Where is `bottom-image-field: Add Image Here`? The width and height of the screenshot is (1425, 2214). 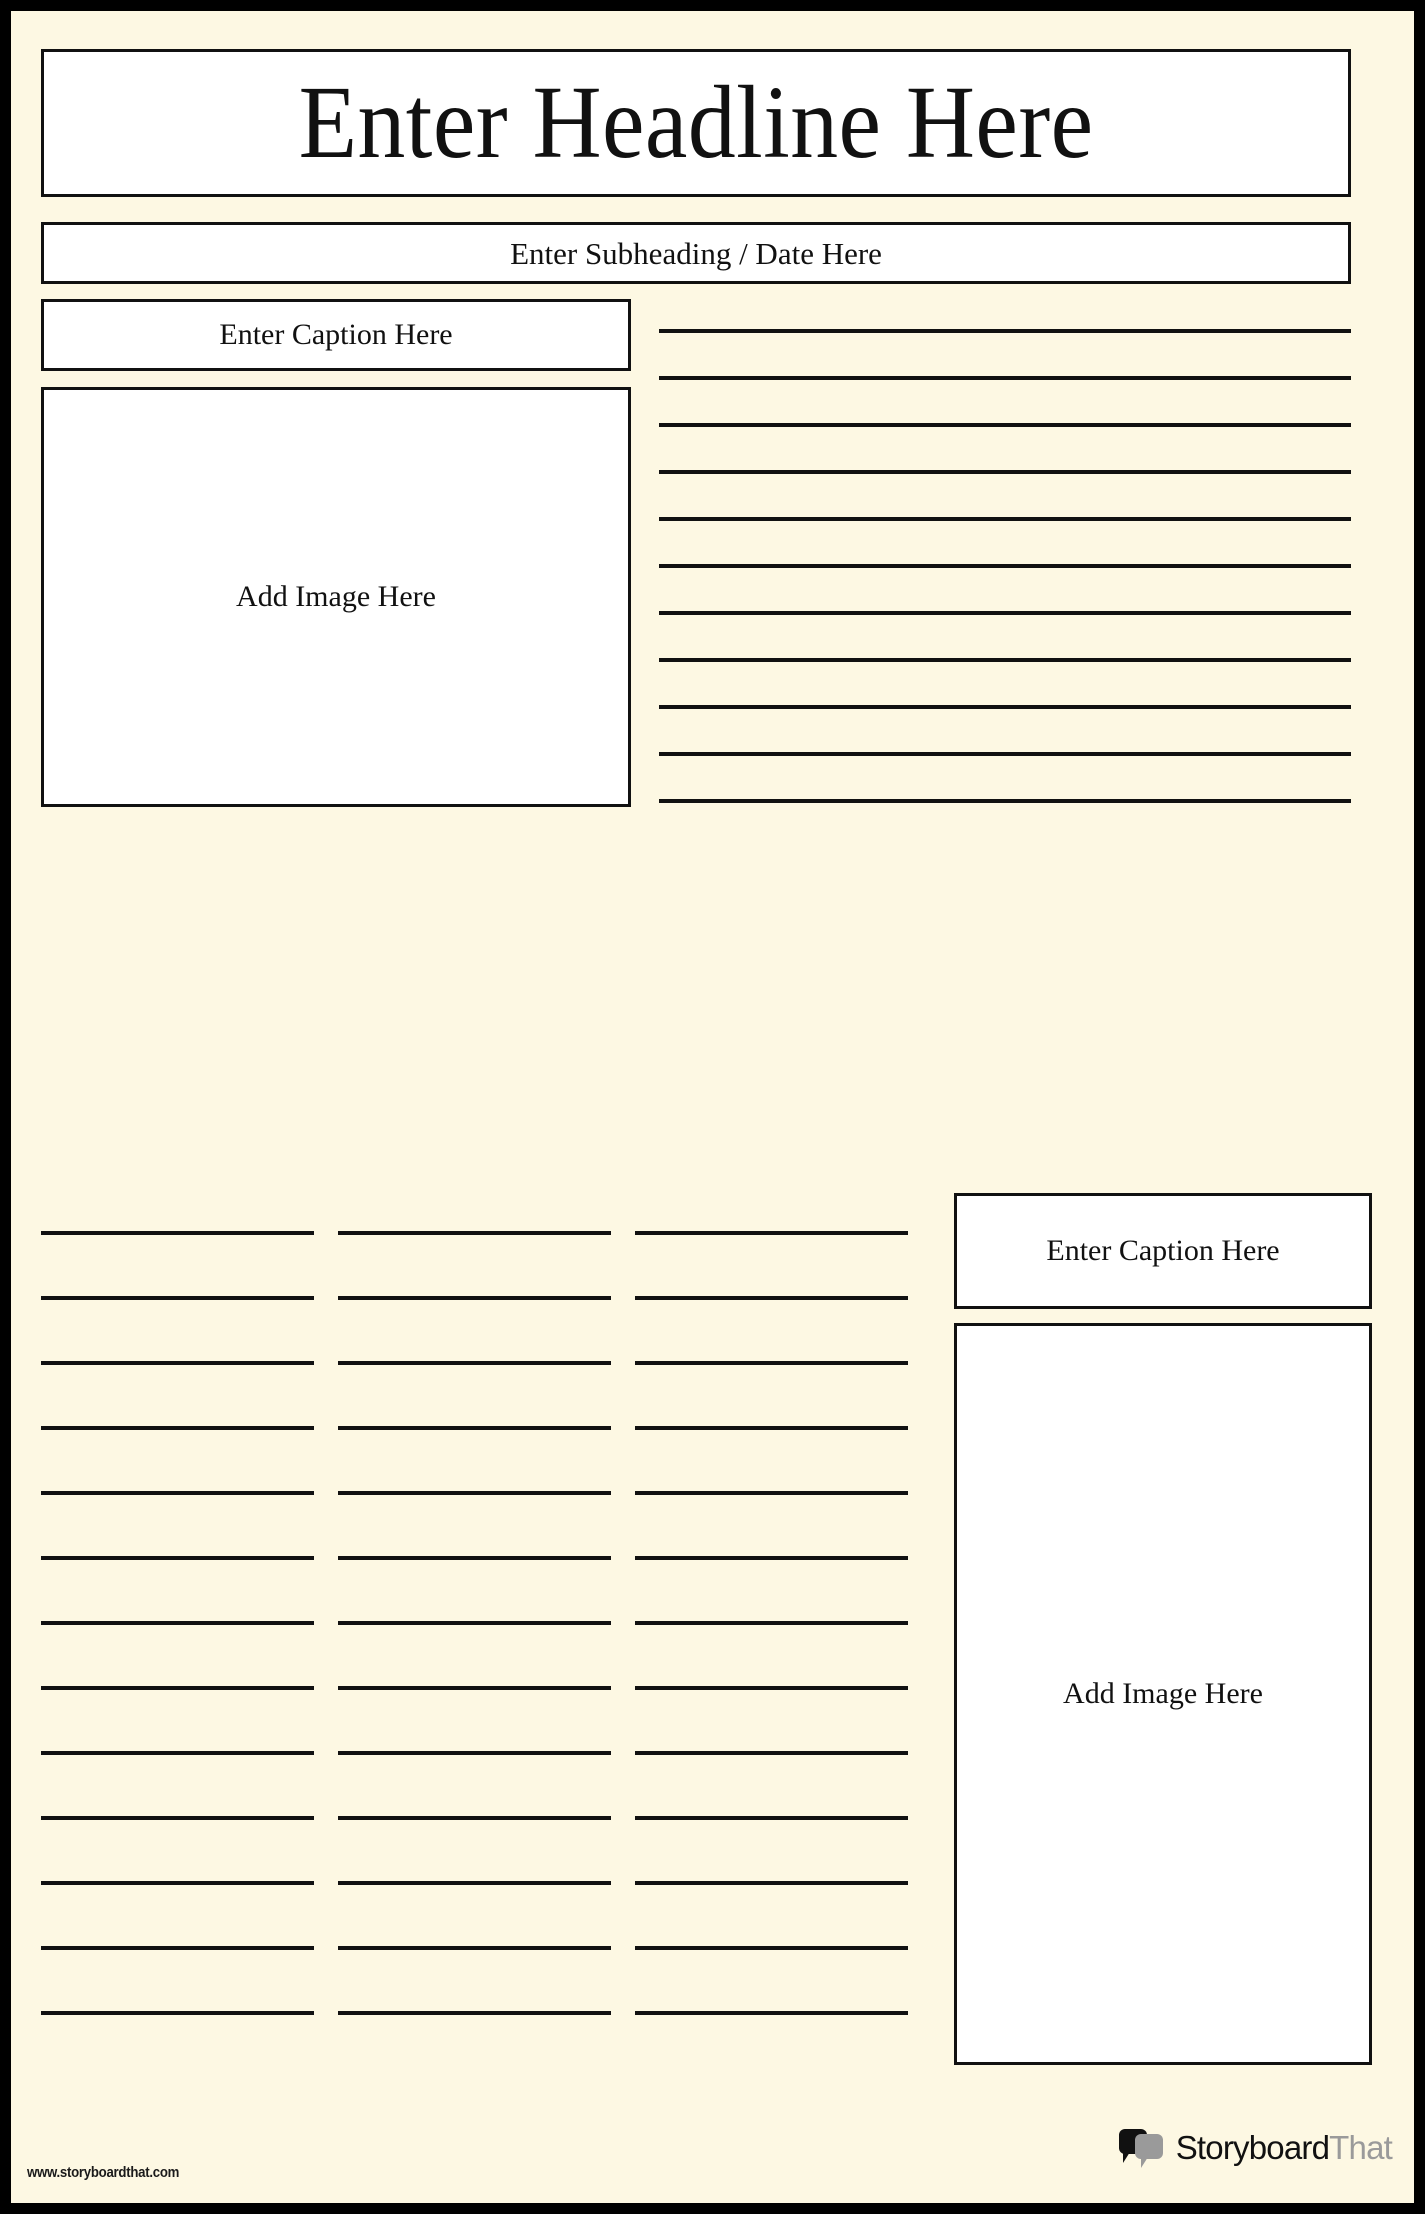 bottom-image-field: Add Image Here is located at coordinates (1163, 1694).